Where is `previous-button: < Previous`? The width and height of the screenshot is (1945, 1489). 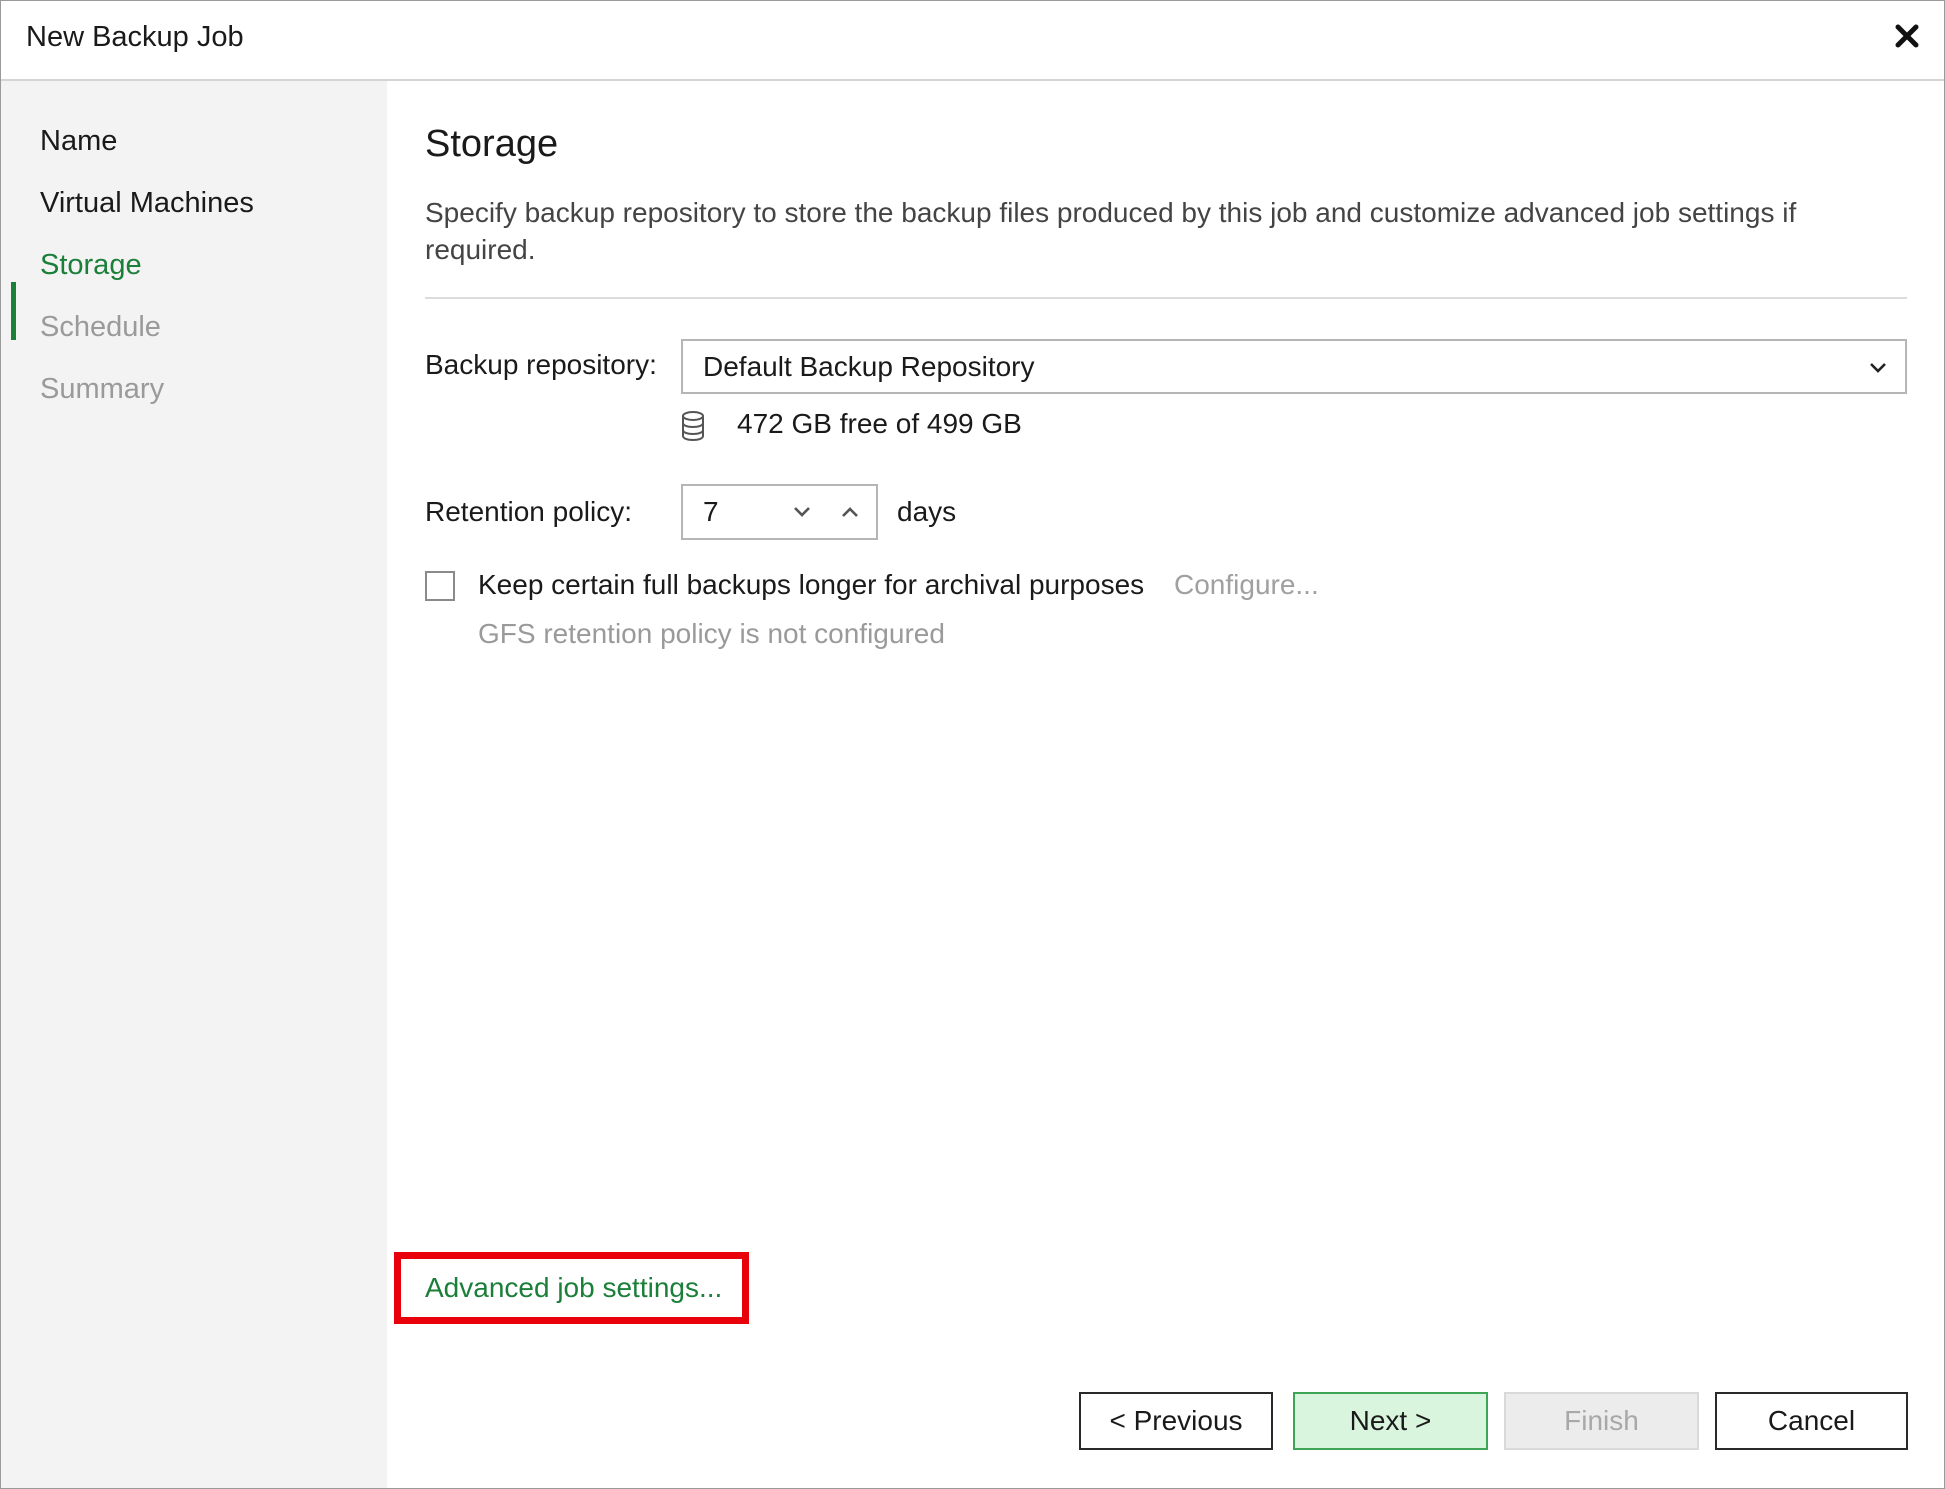
previous-button: < Previous is located at coordinates (1176, 1421).